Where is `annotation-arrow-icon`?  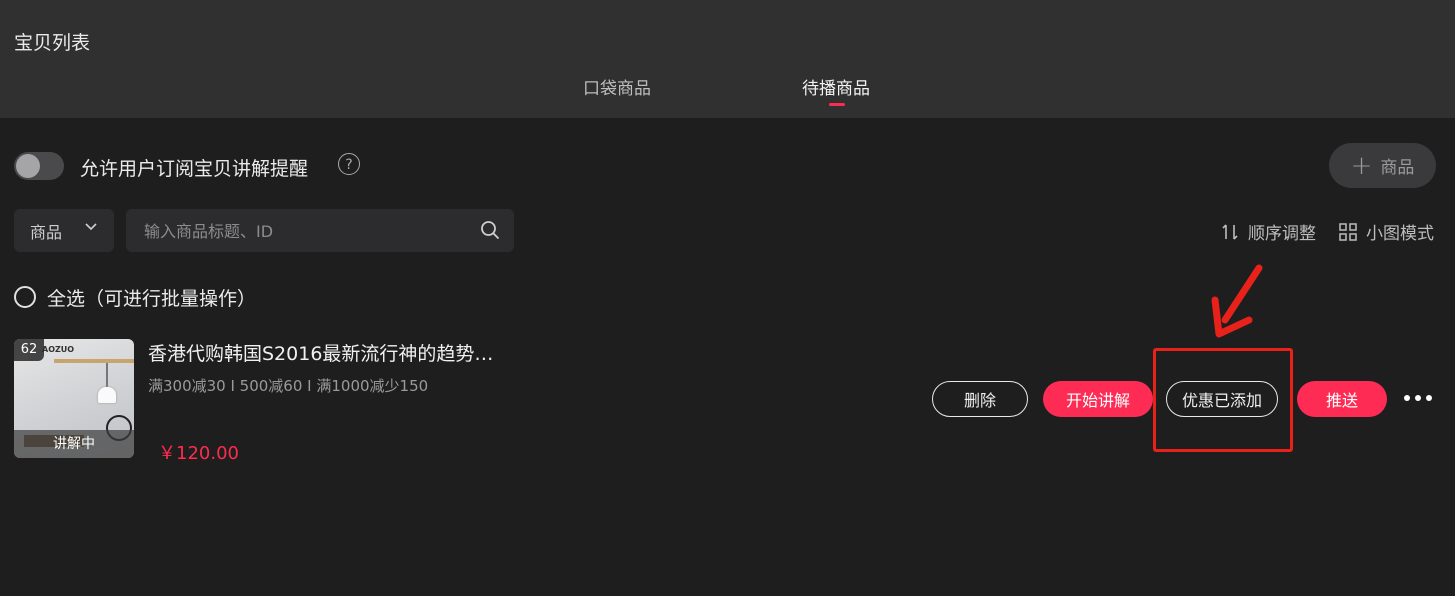
annotation-arrow-icon is located at coordinates (1237, 301).